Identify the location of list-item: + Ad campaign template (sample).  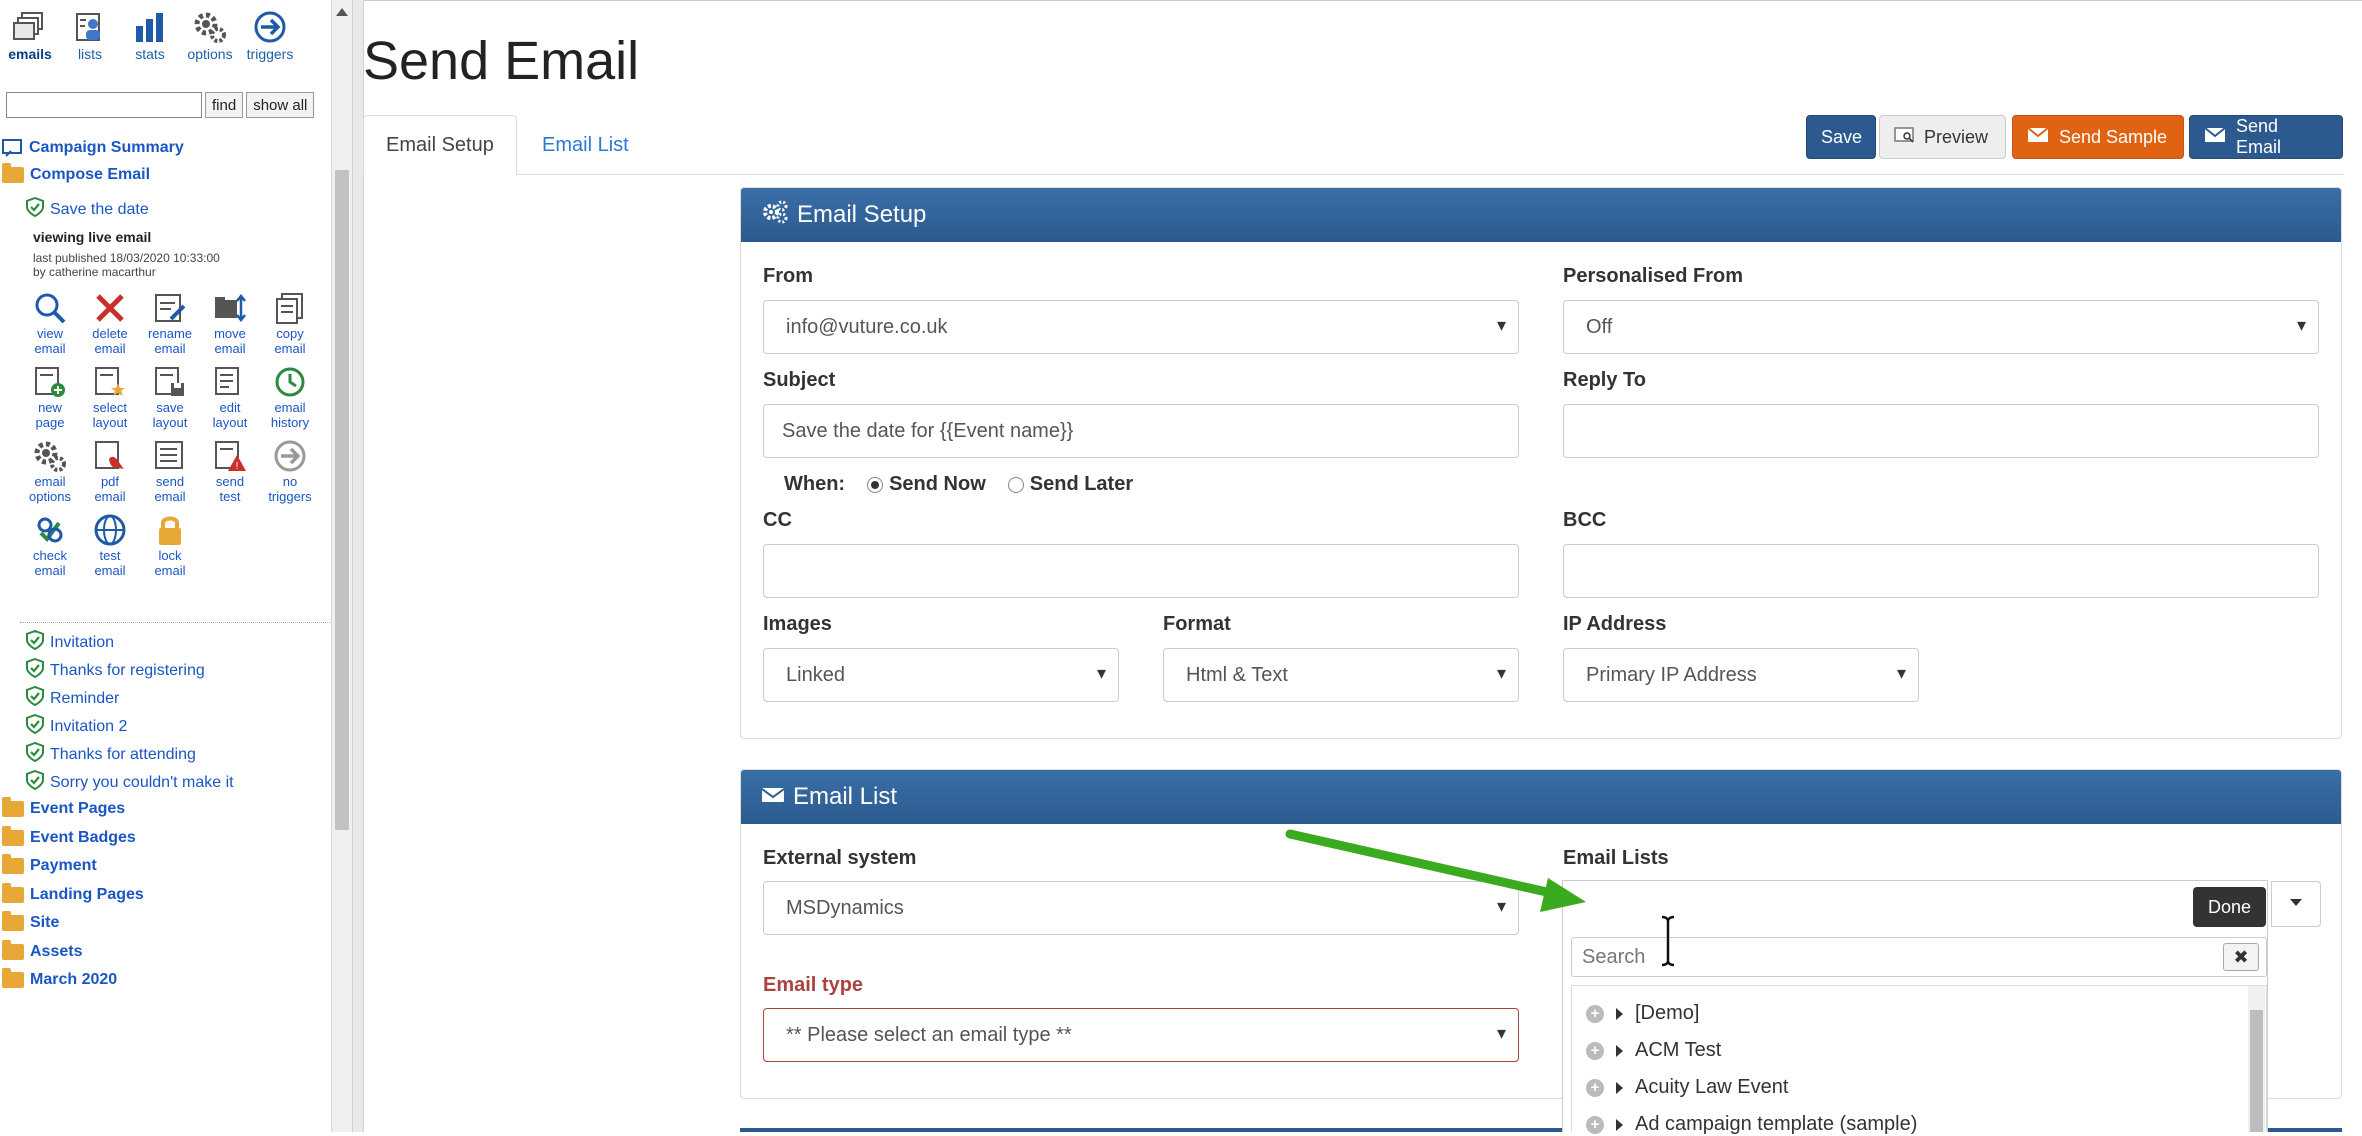
(1751, 1124).